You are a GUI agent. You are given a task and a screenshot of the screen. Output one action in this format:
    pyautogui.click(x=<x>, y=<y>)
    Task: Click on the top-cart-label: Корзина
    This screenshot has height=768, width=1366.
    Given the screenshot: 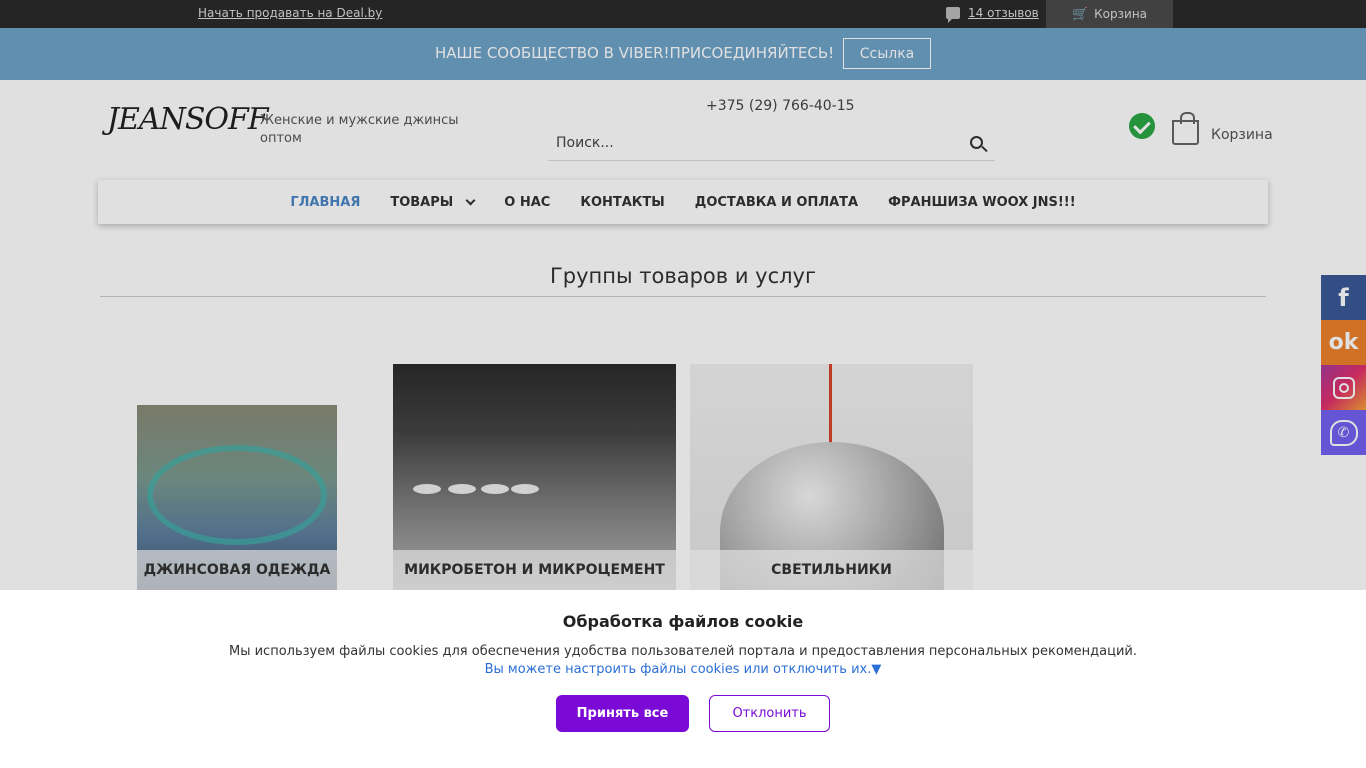 What is the action you would take?
    pyautogui.click(x=1121, y=14)
    